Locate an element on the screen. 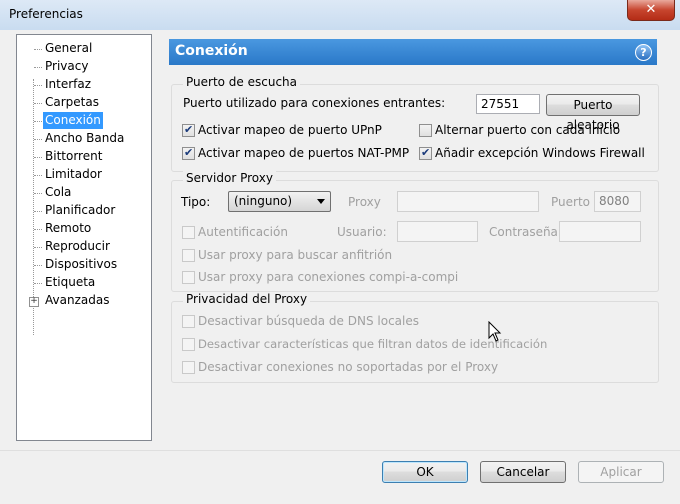 The height and width of the screenshot is (504, 680). hostname-lookup-label: Usar proxy para buscar anfitrión is located at coordinates (295, 255).